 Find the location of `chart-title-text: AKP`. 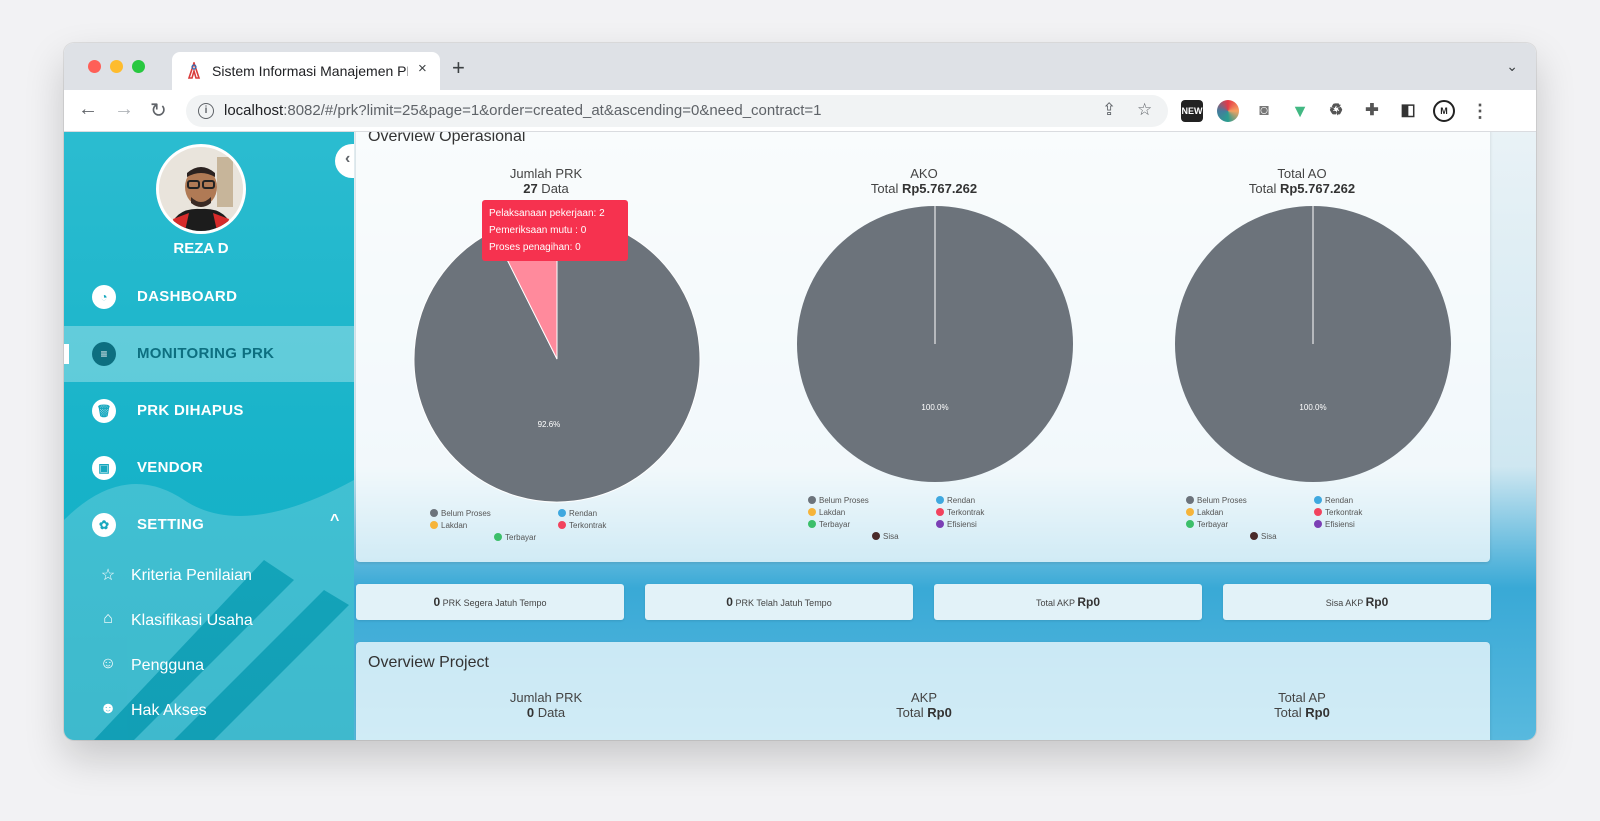

chart-title-text: AKP is located at coordinates (923, 697).